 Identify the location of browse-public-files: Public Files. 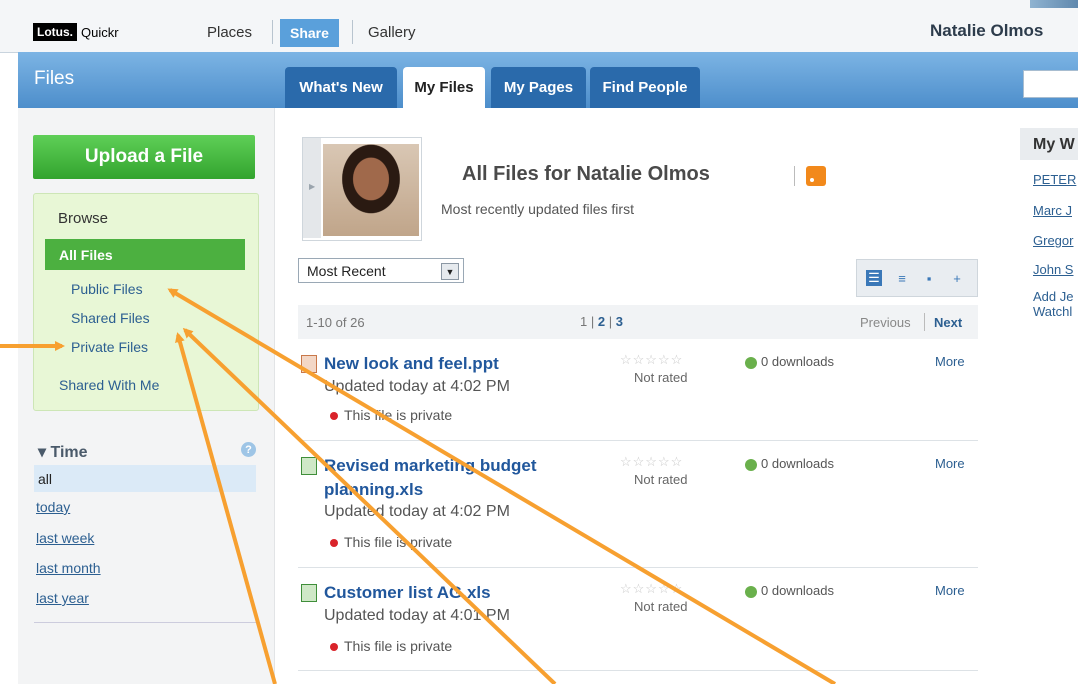
(107, 289).